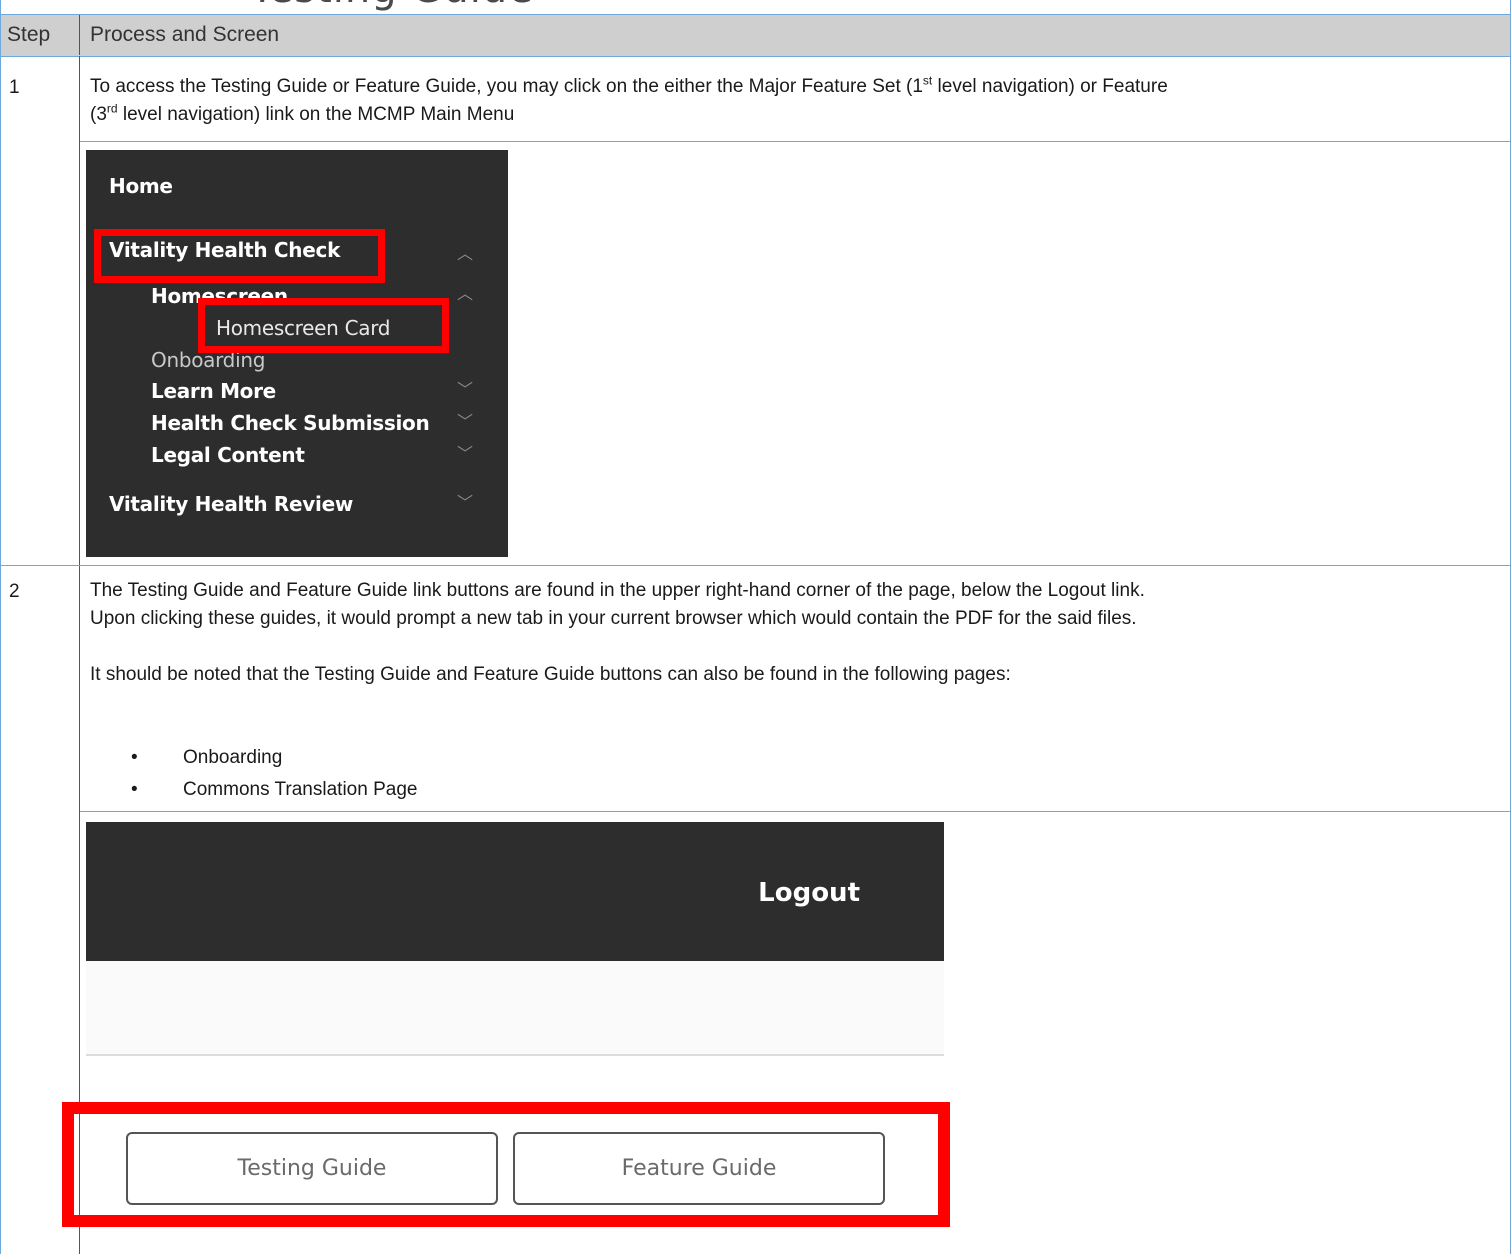 Image resolution: width=1511 pixels, height=1254 pixels. I want to click on list-item: Onboarding, so click(274, 758).